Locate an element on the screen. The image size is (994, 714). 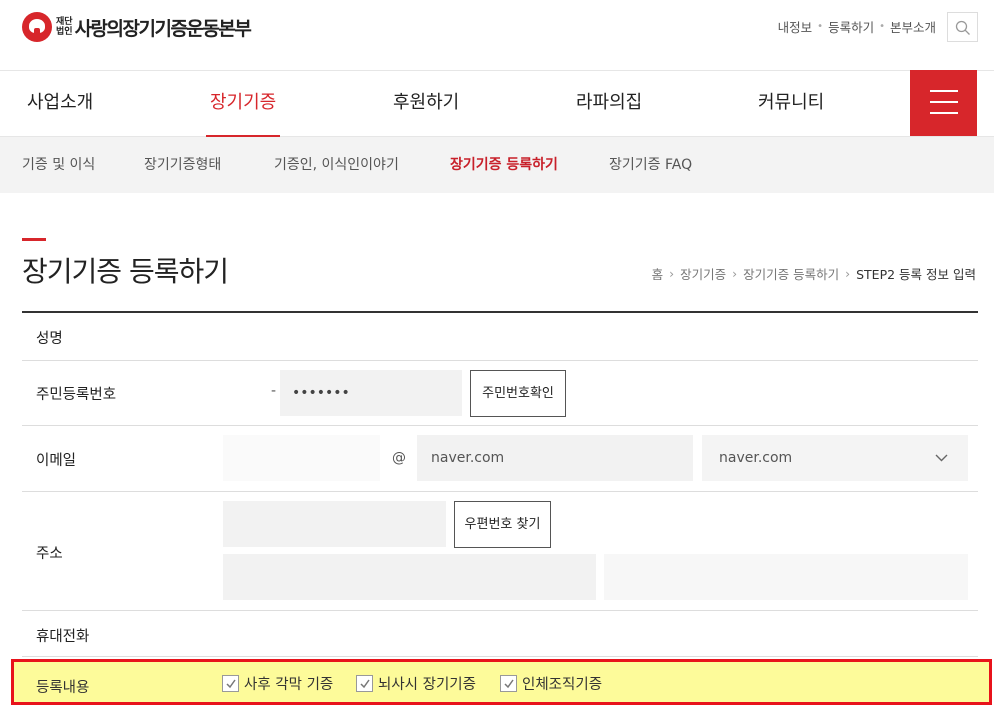
utility-links: 내정보 • 등록하기 • 본부소개 is located at coordinates (857, 26).